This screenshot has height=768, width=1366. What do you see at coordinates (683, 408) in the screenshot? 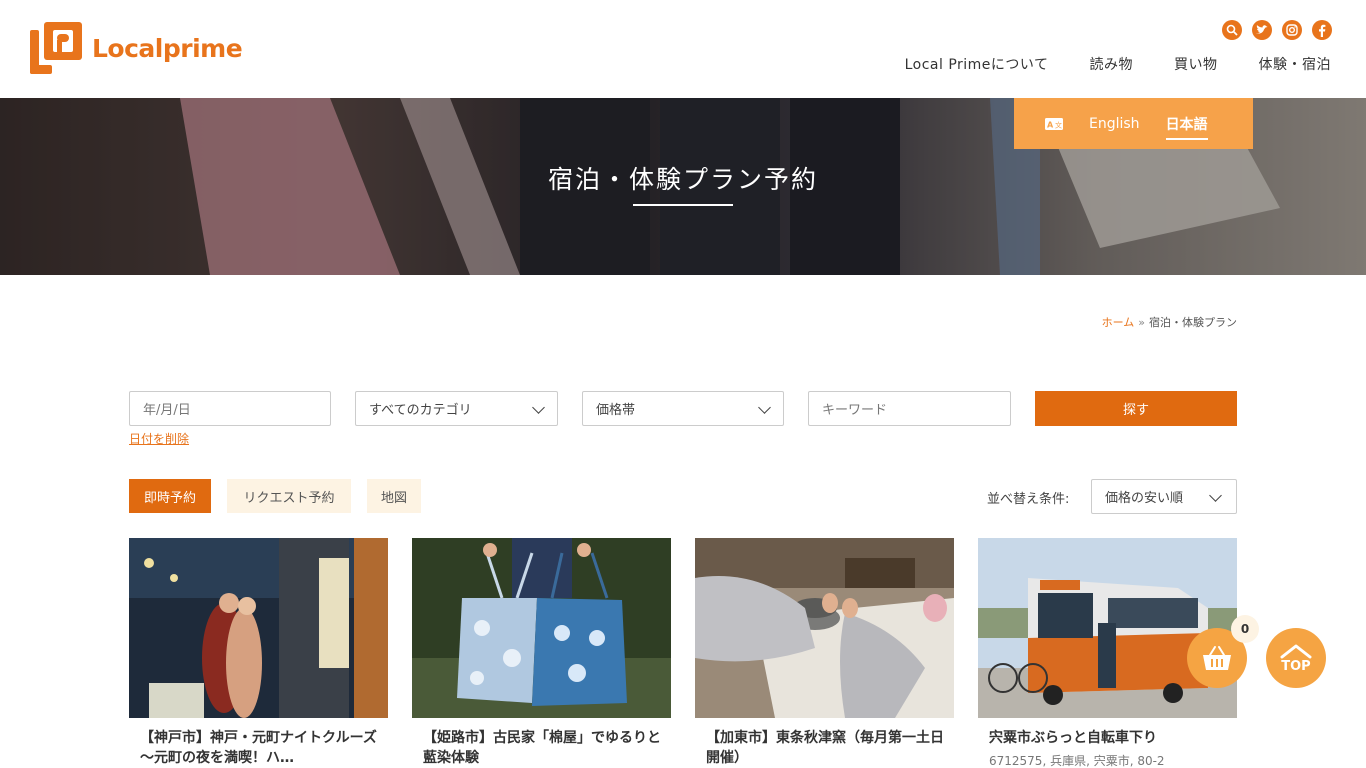
I see `price-select: 価格帯` at bounding box center [683, 408].